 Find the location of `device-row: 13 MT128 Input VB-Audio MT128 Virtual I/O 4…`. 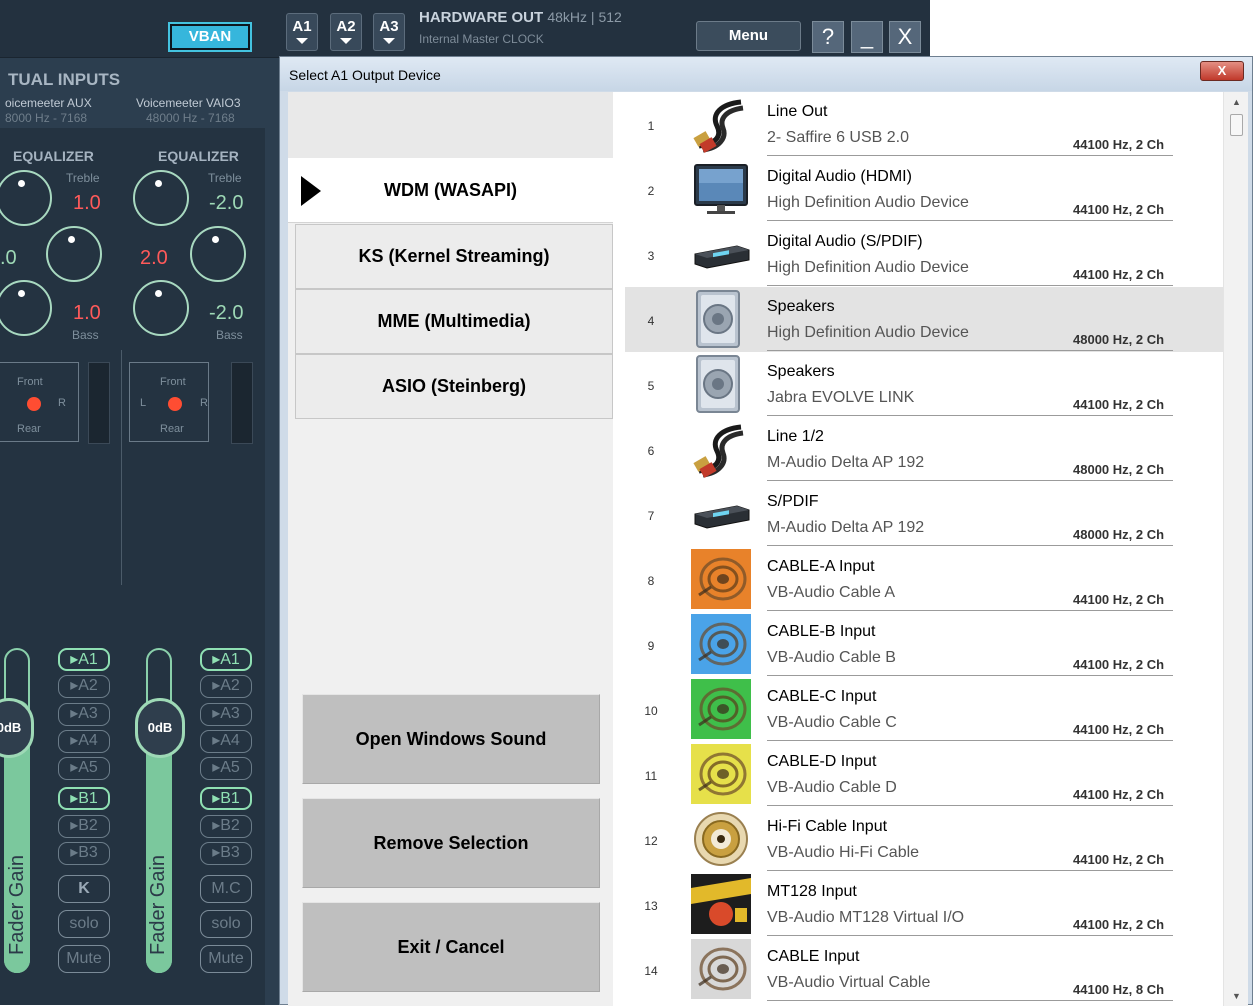

device-row: 13 MT128 Input VB-Audio MT128 Virtual I/O 4… is located at coordinates (924, 904).